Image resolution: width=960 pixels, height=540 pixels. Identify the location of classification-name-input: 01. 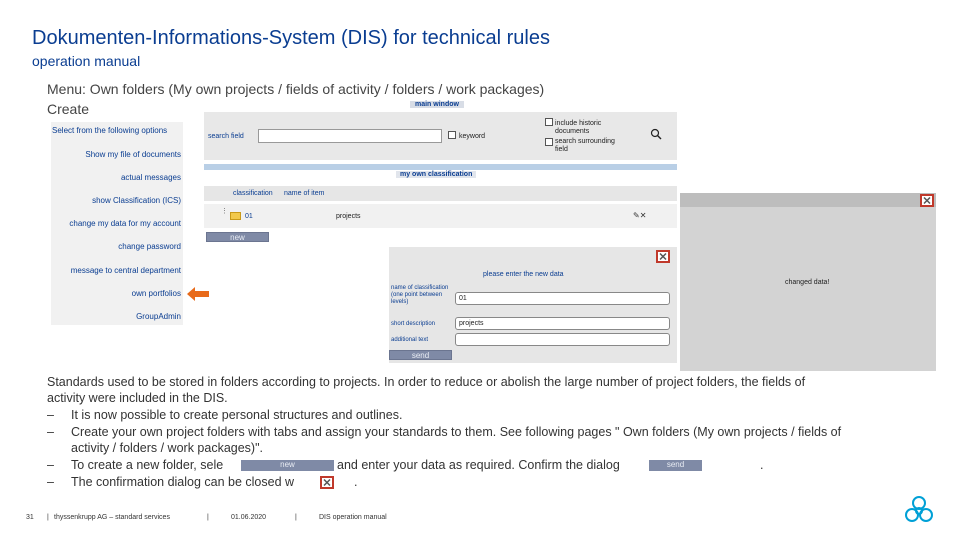
(562, 298).